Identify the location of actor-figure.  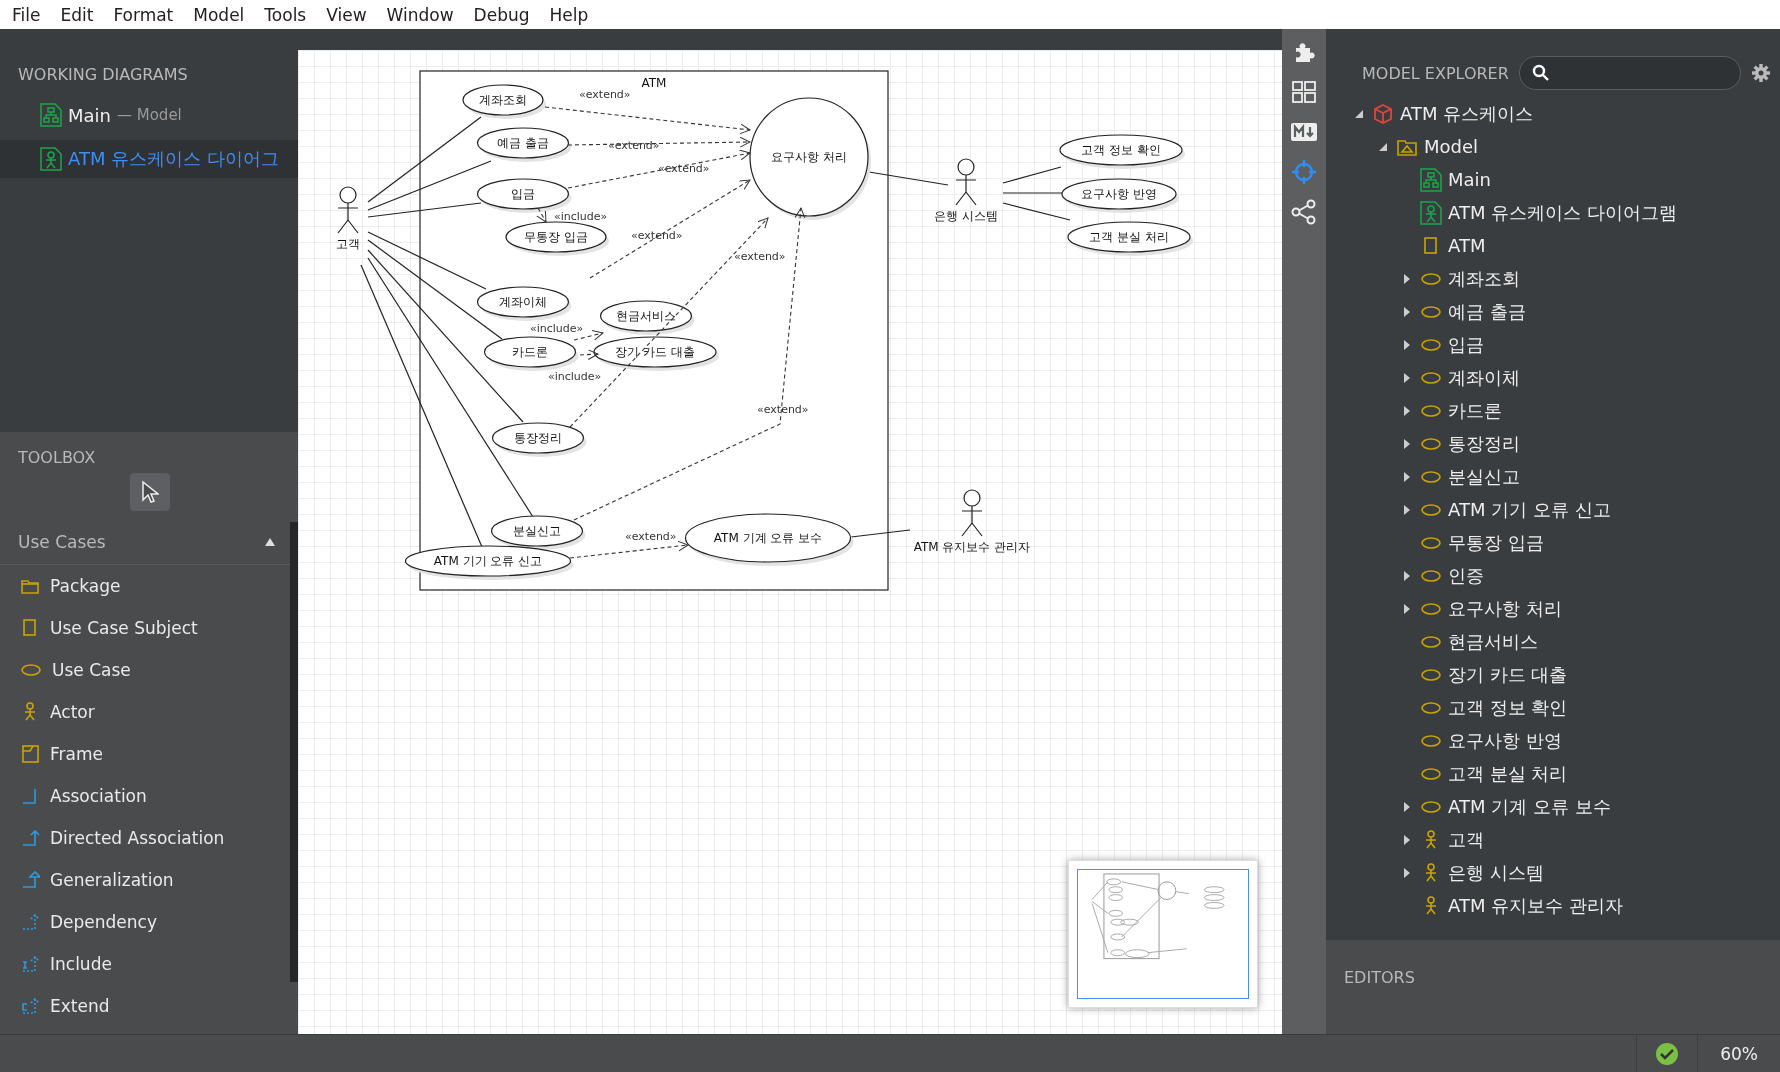
(348, 210).